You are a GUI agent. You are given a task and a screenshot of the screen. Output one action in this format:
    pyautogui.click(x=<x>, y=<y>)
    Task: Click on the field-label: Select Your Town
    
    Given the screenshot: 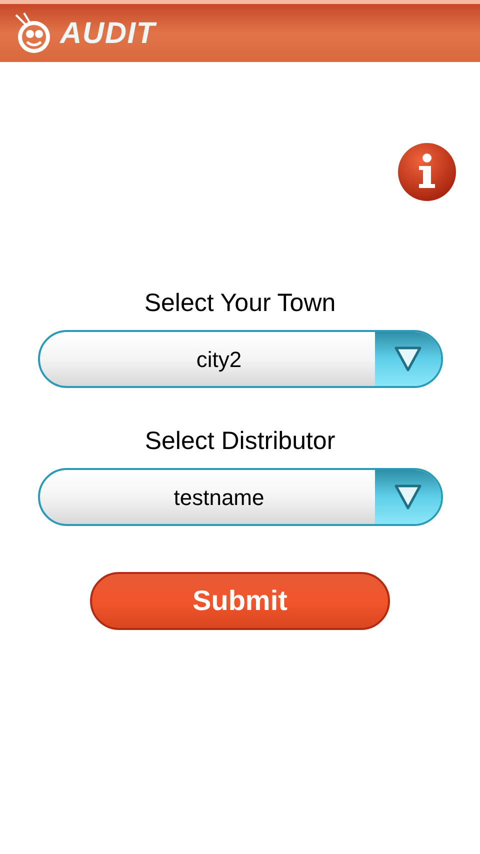 What is the action you would take?
    pyautogui.click(x=240, y=303)
    